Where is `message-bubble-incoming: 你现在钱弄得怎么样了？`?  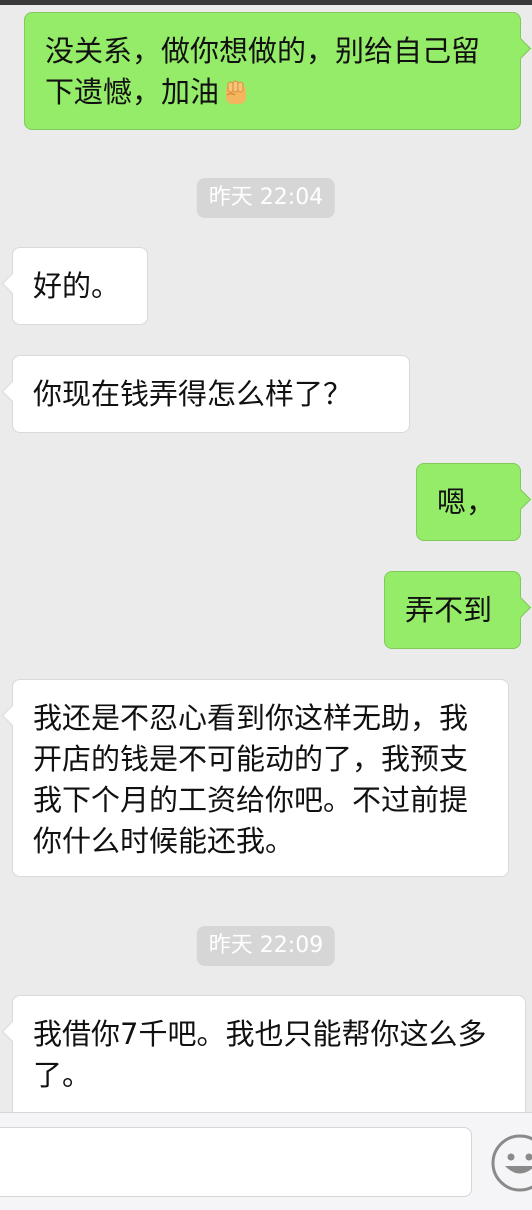
message-bubble-incoming: 你现在钱弄得怎么样了？ is located at coordinates (211, 394).